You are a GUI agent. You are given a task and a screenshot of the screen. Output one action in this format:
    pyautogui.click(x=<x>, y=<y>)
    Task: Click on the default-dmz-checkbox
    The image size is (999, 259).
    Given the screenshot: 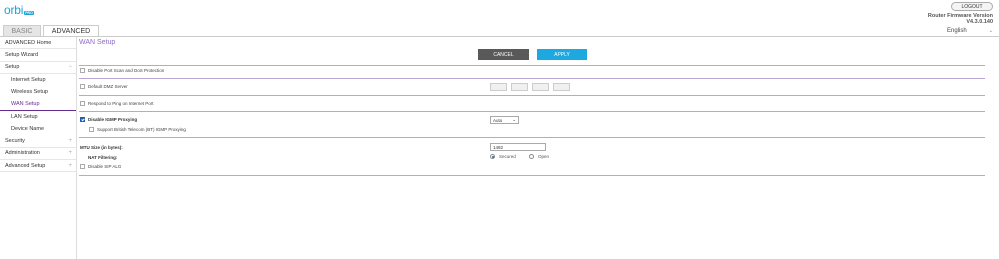 What is the action you would take?
    pyautogui.click(x=82, y=86)
    